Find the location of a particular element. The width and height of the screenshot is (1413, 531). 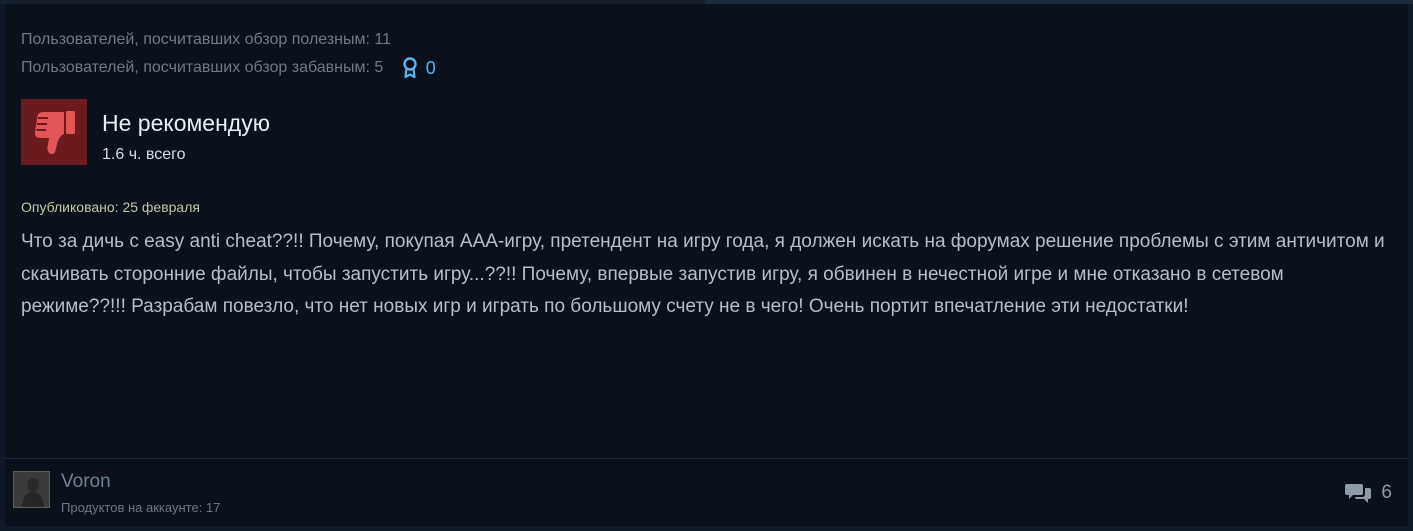

thumbs-down-icon is located at coordinates (54, 132).